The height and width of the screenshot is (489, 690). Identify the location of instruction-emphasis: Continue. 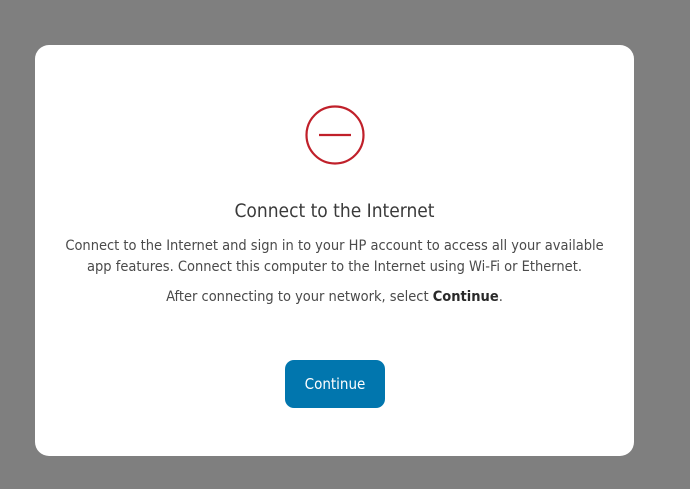
(465, 297).